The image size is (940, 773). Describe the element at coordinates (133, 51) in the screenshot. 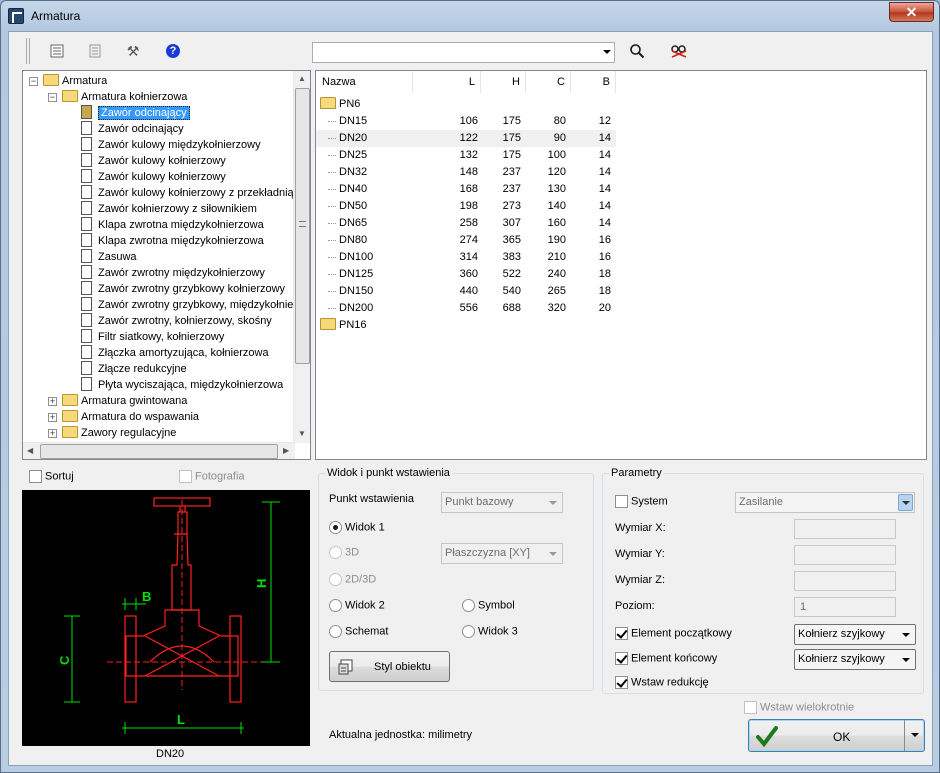

I see `tools-button: ⚒` at that location.